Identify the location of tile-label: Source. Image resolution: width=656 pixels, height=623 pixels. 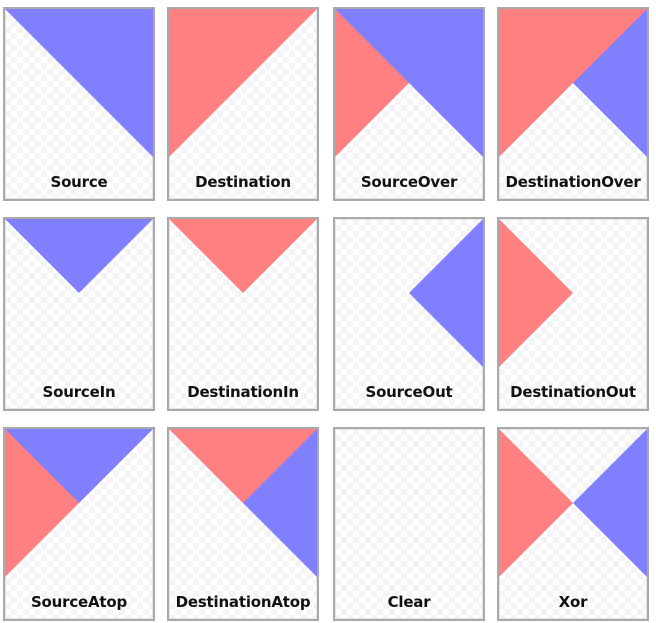
(79, 182).